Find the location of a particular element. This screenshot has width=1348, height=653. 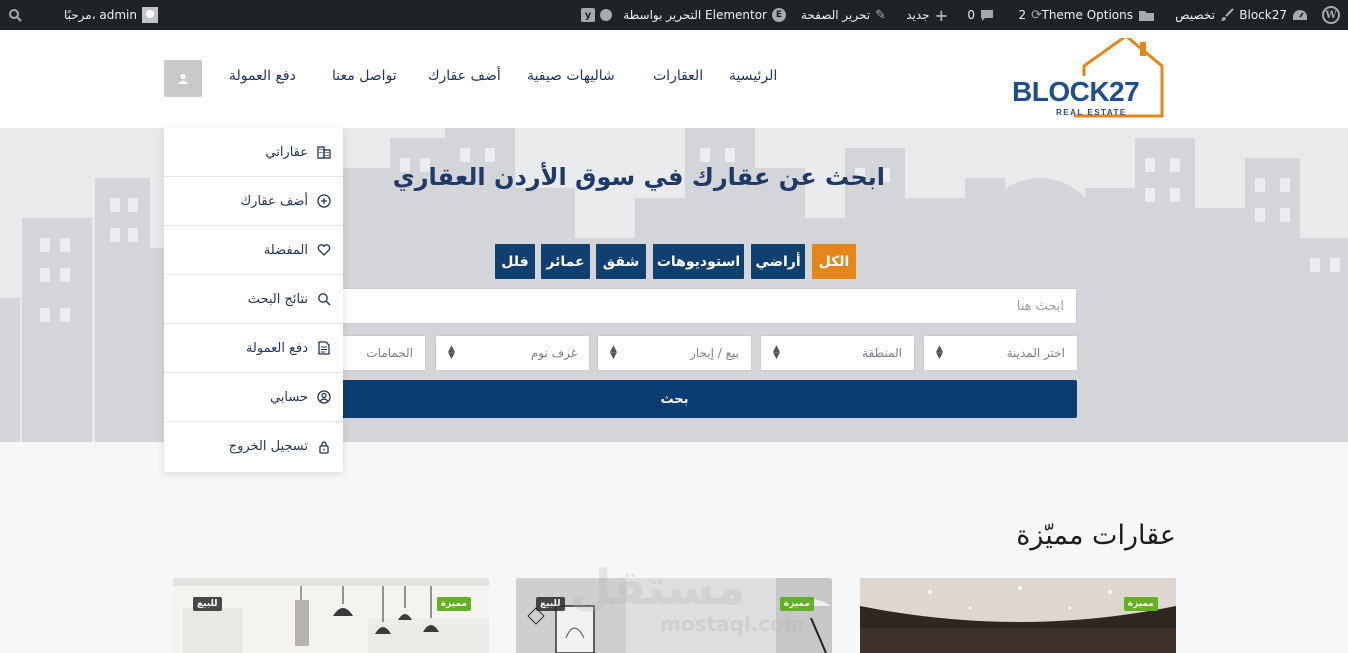

site-logo: BLOCK27 REAL ESTATE is located at coordinates (1088, 78).